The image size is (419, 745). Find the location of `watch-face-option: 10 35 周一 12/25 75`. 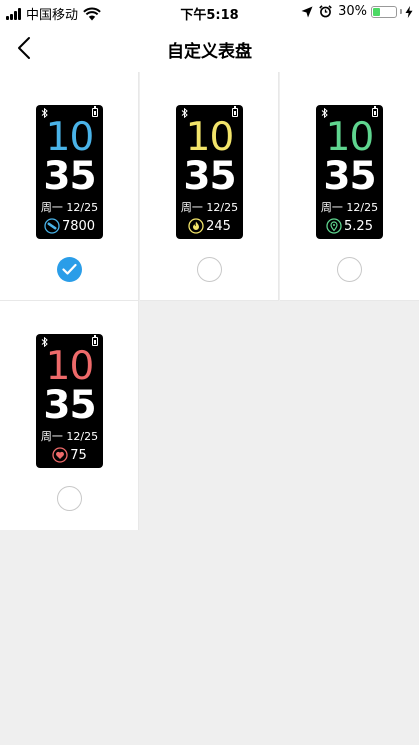

watch-face-option: 10 35 周一 12/25 75 is located at coordinates (69, 415).